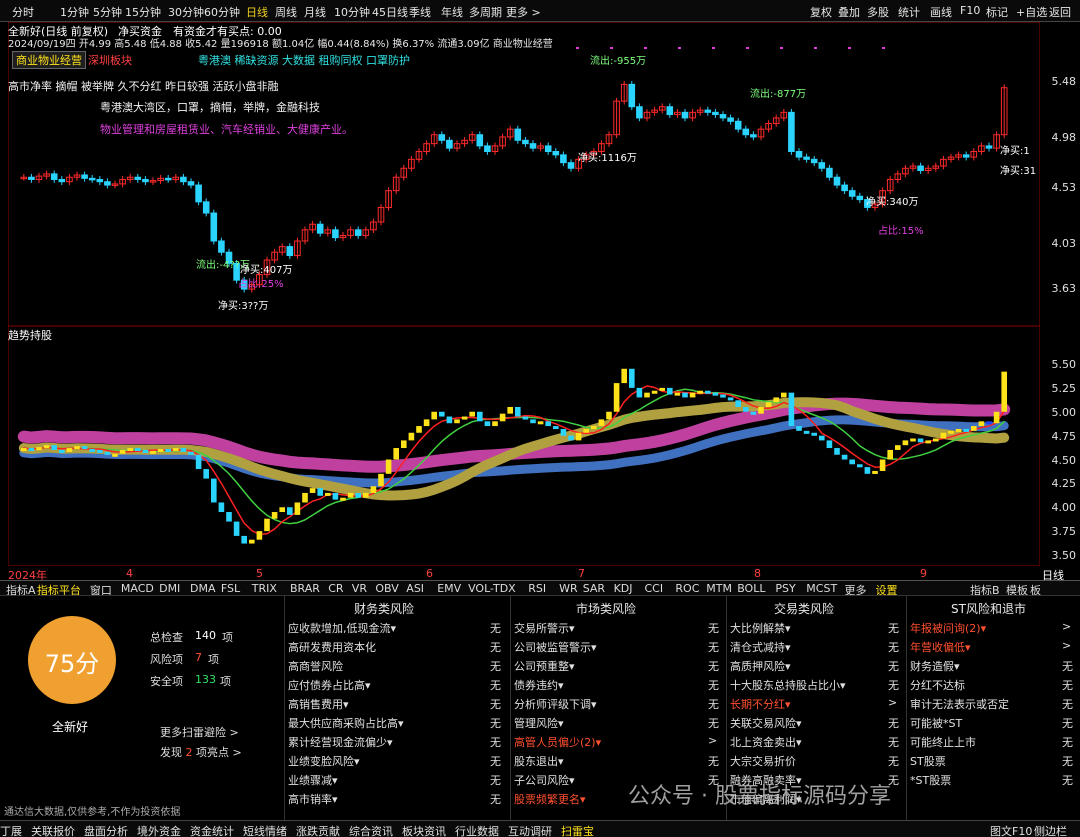 The image size is (1080, 837). What do you see at coordinates (318, 704) in the screenshot?
I see `risk-item: 高销售费用▾` at bounding box center [318, 704].